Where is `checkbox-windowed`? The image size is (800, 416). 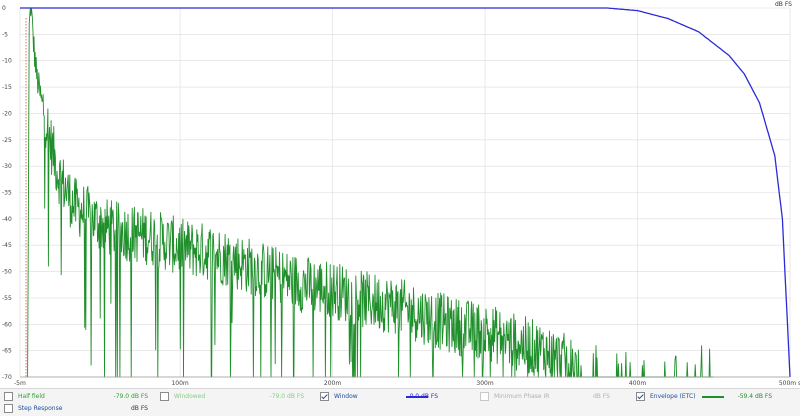 checkbox-windowed is located at coordinates (164, 396).